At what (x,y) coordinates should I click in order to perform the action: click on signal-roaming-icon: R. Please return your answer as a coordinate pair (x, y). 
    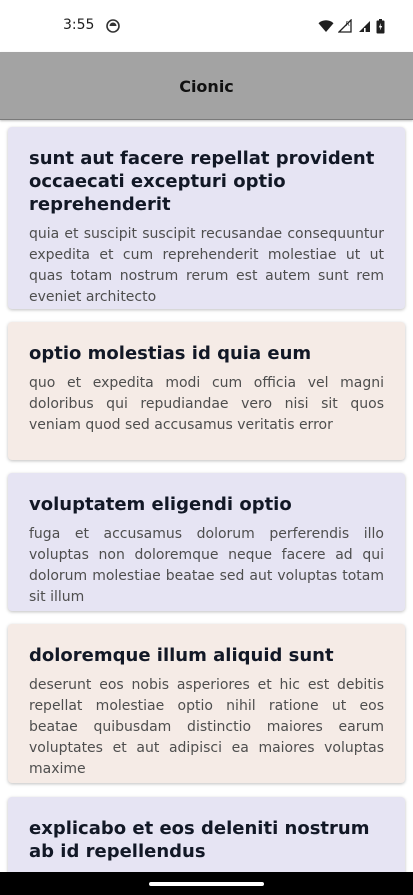
    Looking at the image, I should click on (345, 26).